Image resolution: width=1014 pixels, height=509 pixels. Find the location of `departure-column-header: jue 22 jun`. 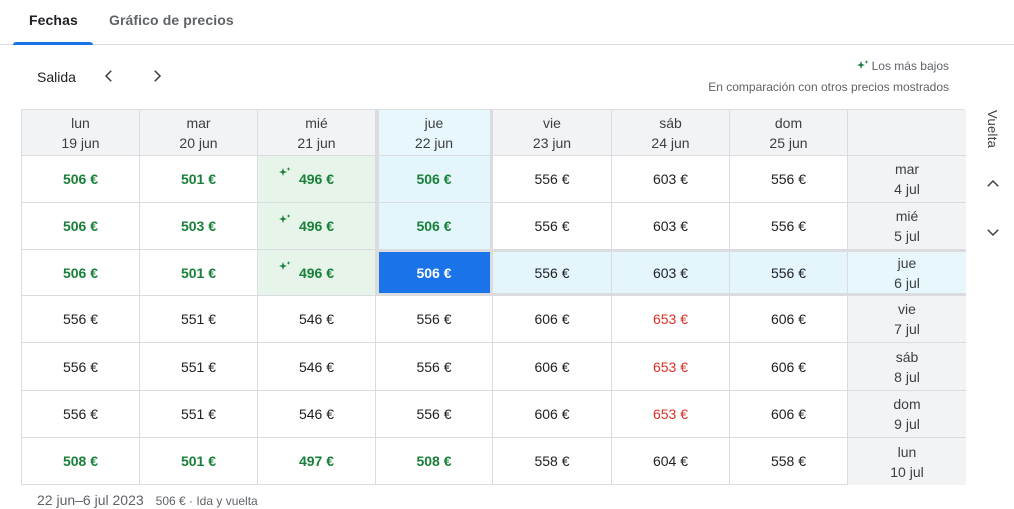

departure-column-header: jue 22 jun is located at coordinates (434, 133).